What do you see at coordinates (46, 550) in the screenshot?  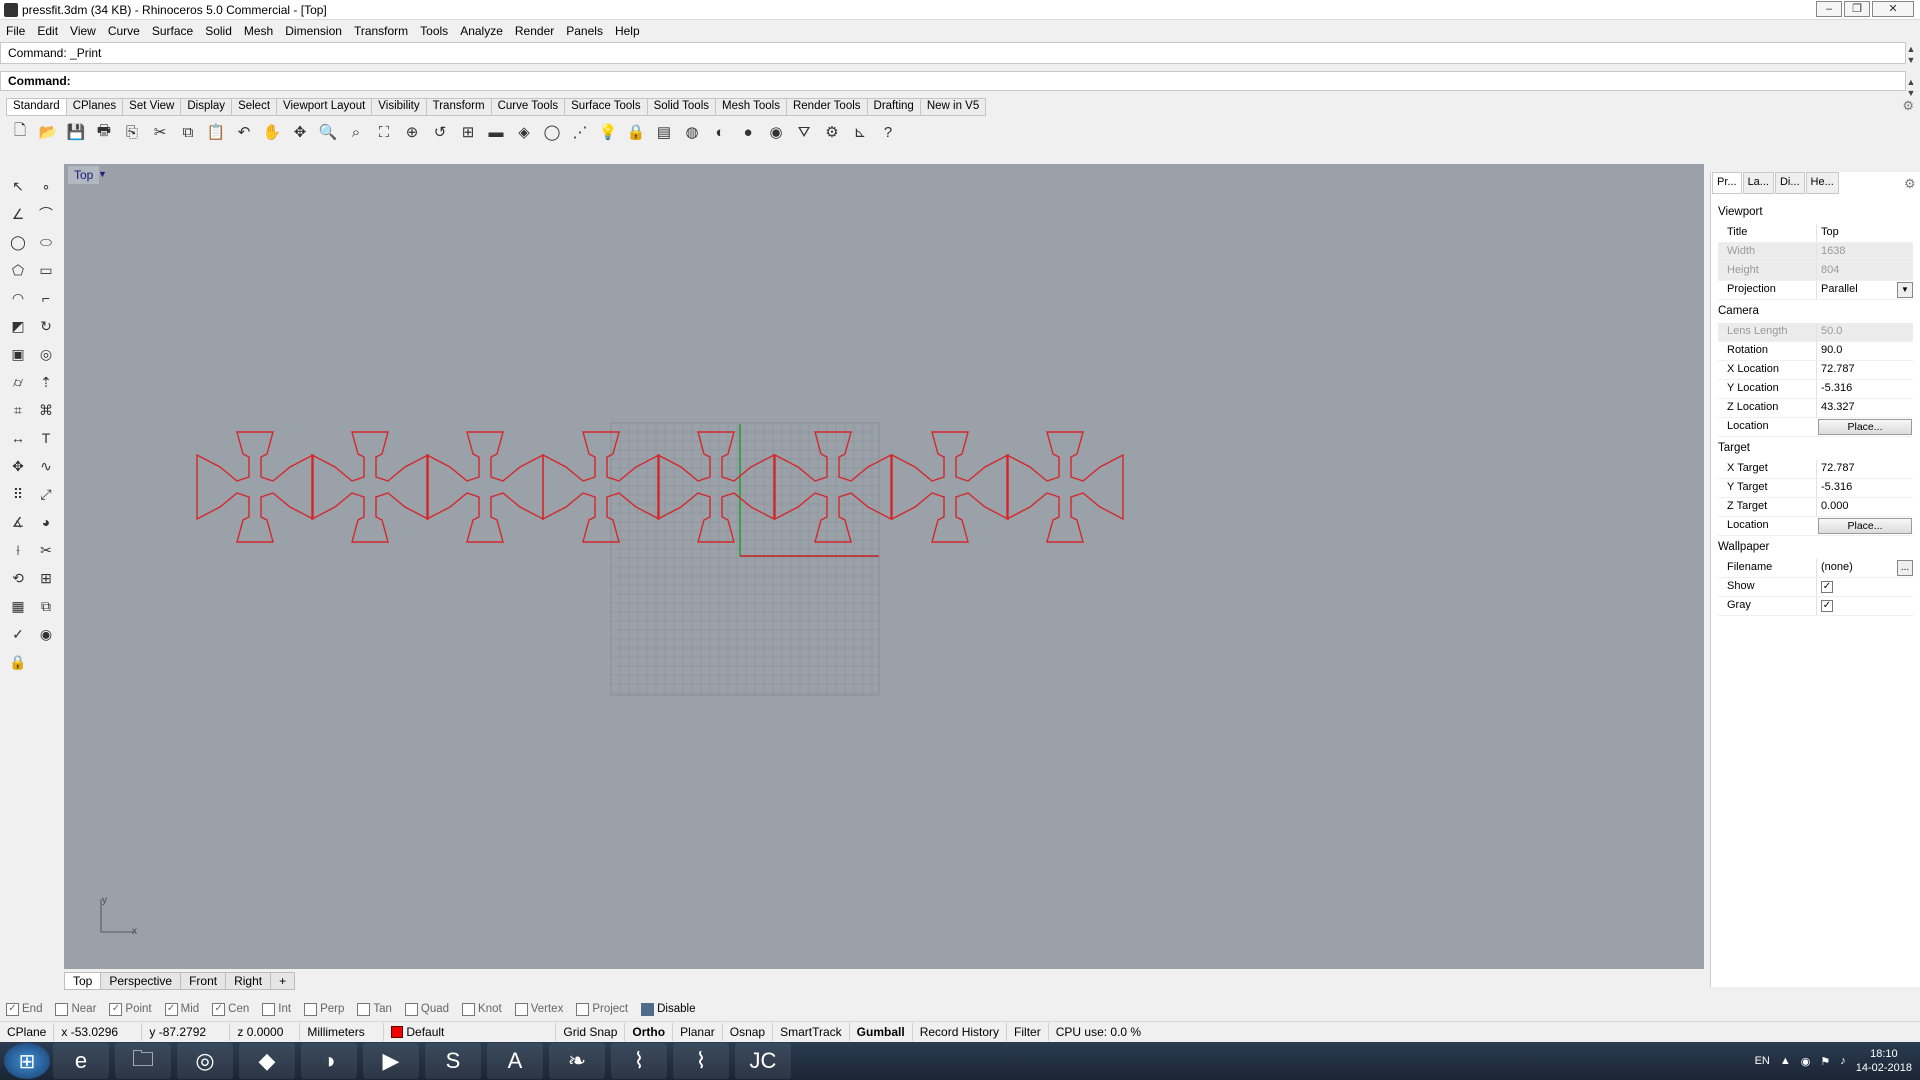 I see `trim-icon: ✂` at bounding box center [46, 550].